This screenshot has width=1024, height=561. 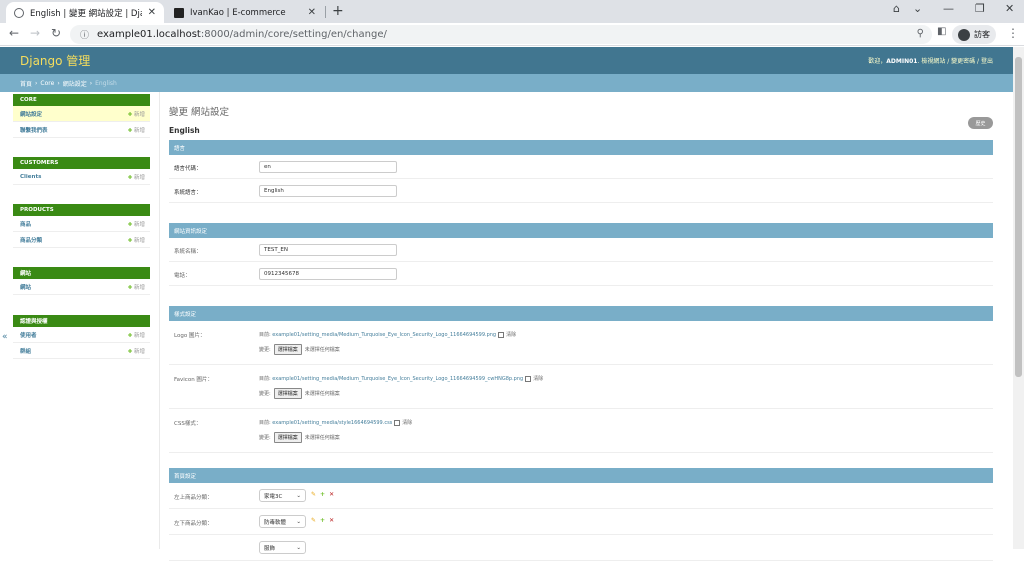 What do you see at coordinates (328, 191) in the screenshot?
I see `language-name-input: English` at bounding box center [328, 191].